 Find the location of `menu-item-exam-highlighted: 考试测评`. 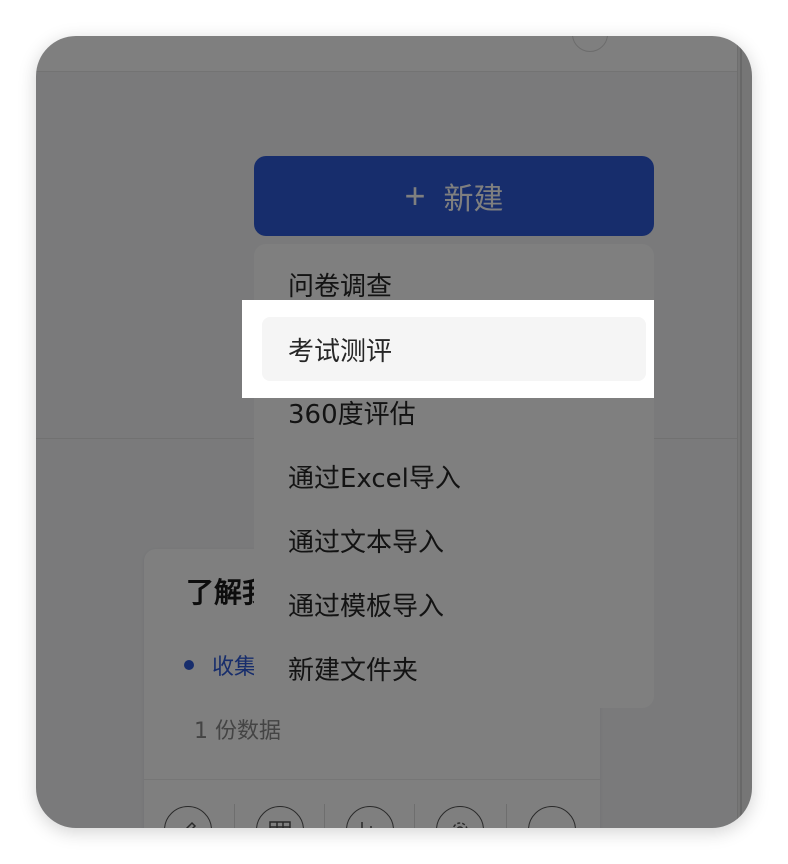

menu-item-exam-highlighted: 考试测评 is located at coordinates (454, 349).